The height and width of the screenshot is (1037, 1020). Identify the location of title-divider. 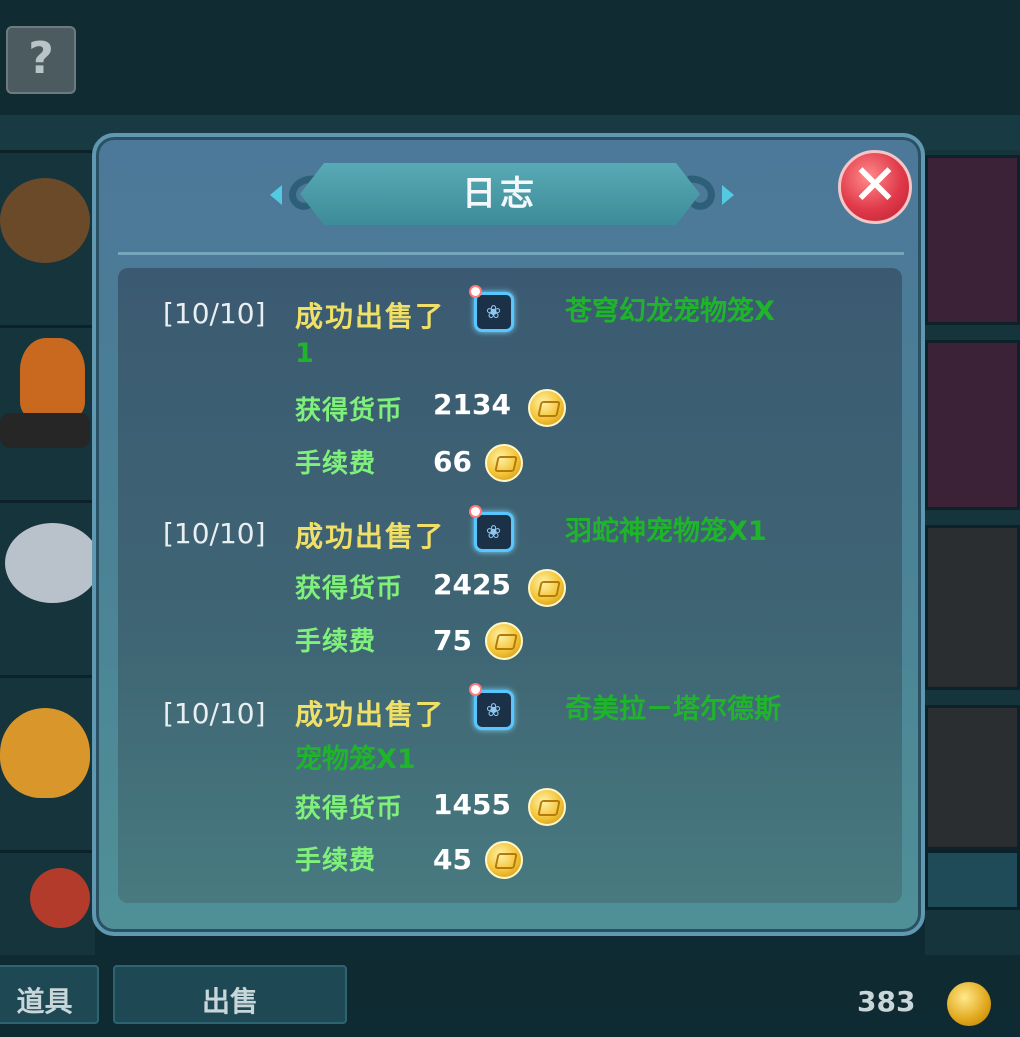
(511, 253).